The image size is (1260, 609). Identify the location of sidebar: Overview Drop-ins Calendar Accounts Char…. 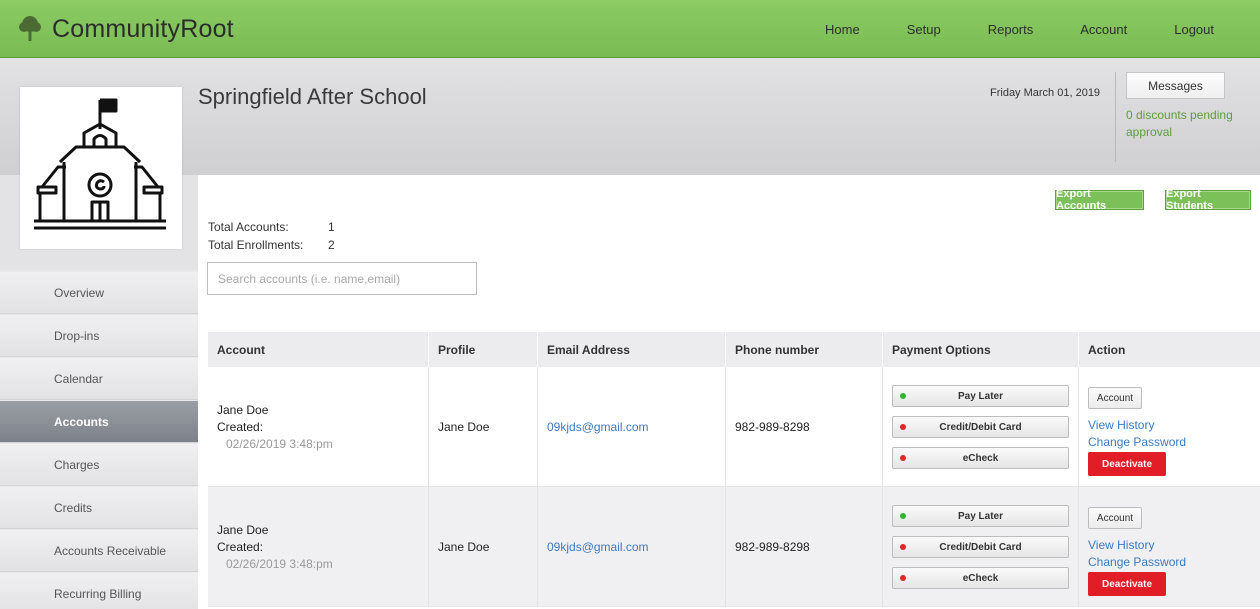
(99, 439).